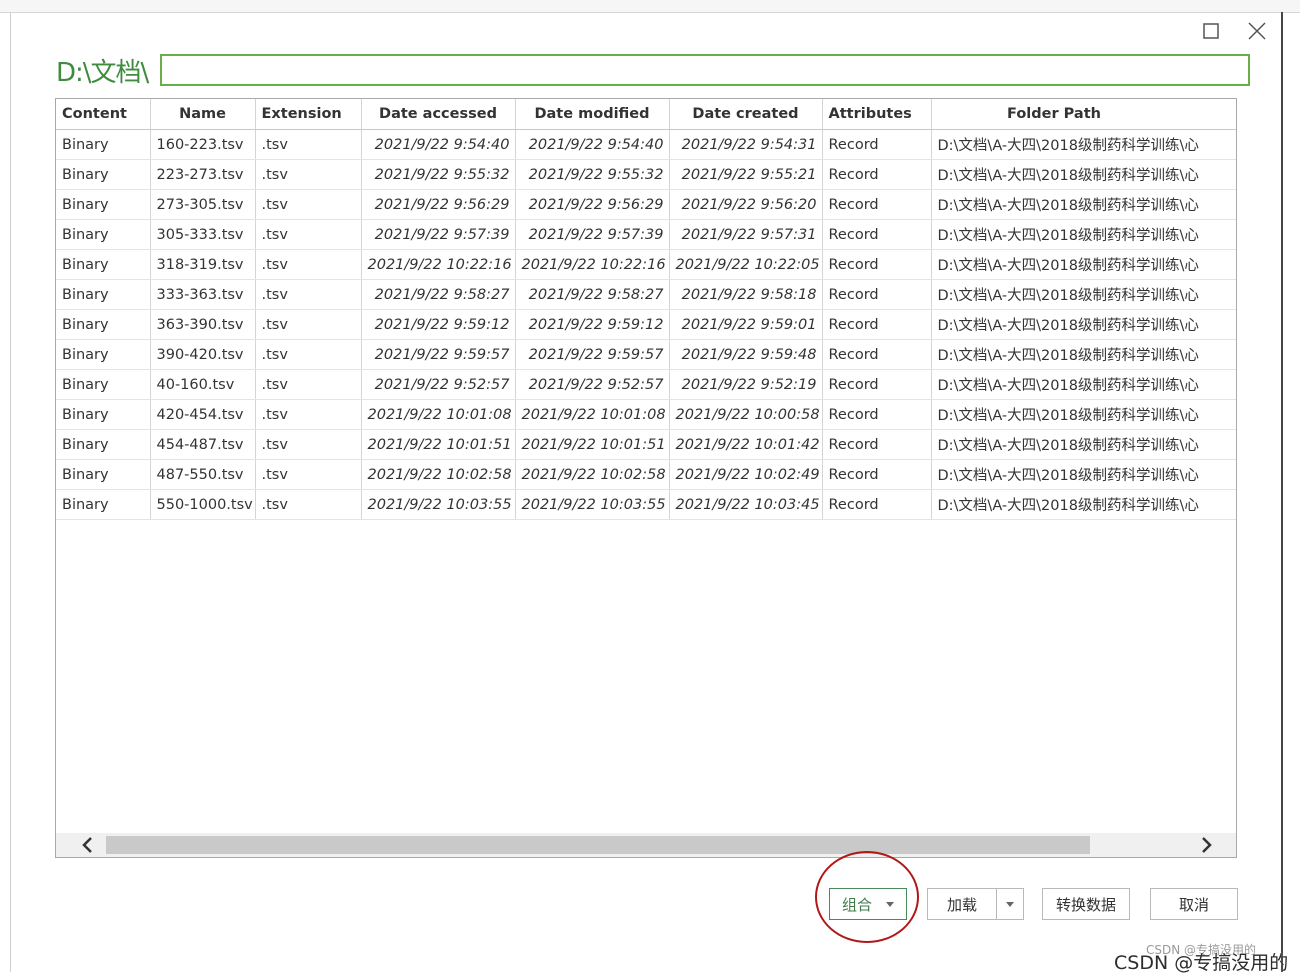  Describe the element at coordinates (203, 264) in the screenshot. I see `cell-name: 318-319.tsv` at that location.